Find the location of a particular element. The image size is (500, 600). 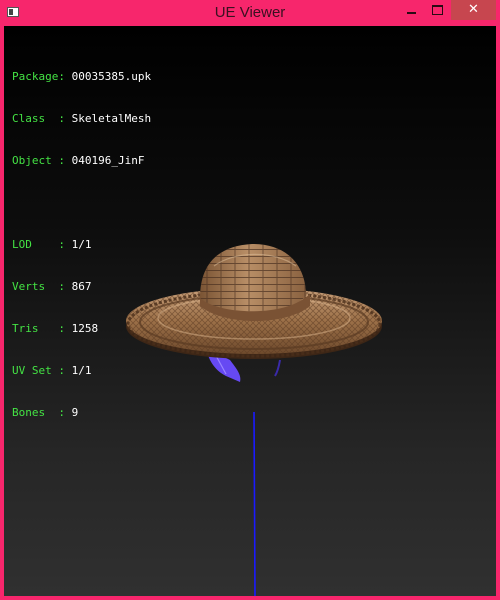

ribbon-tail is located at coordinates (277, 368).